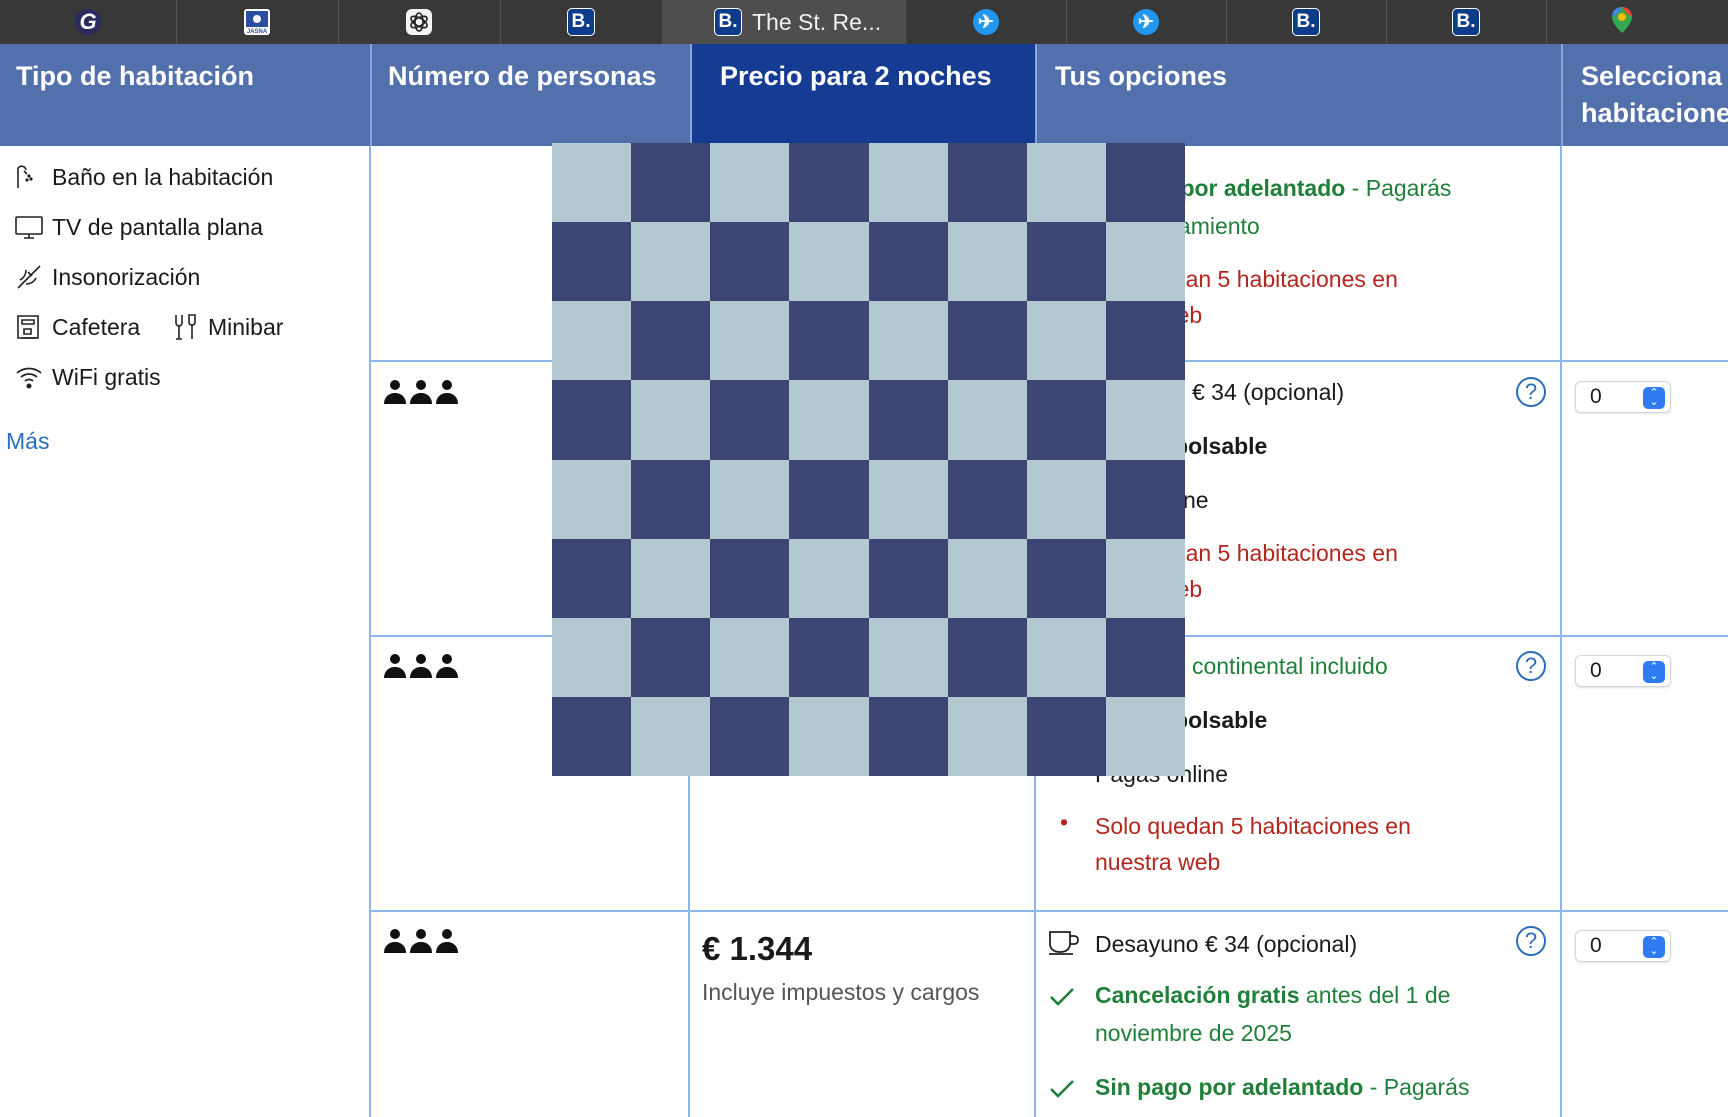 The image size is (1728, 1117). Describe the element at coordinates (532, 95) in the screenshot. I see `header-persons: Número de personas` at that location.